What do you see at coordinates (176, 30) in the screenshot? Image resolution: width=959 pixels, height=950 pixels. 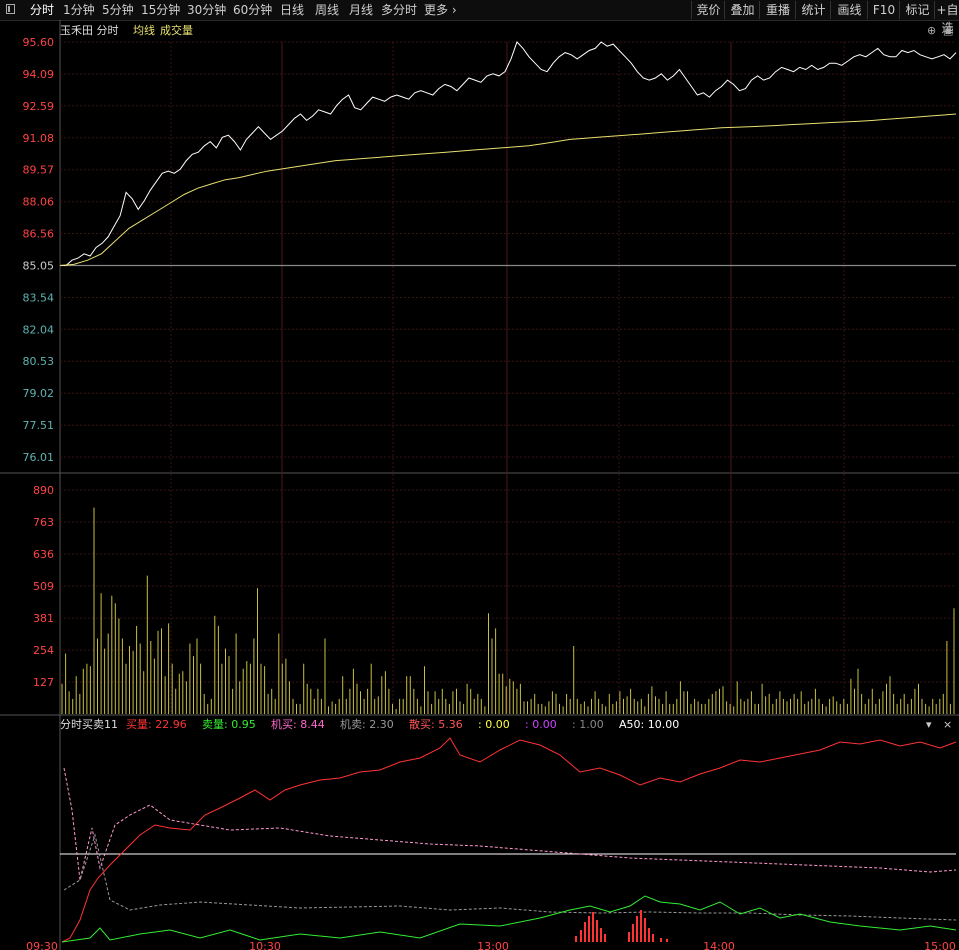 I see `price-header-vol-label: 成交量` at bounding box center [176, 30].